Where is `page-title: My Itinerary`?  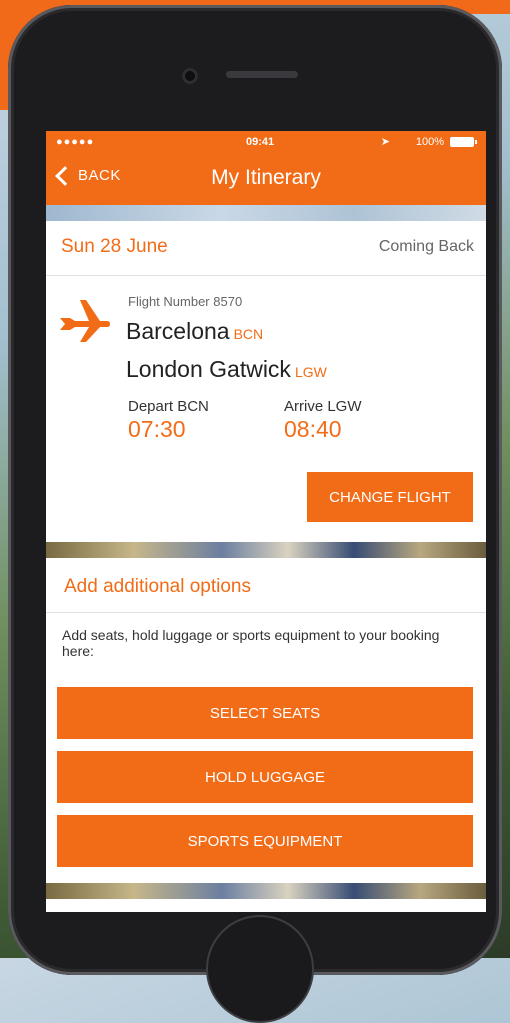 page-title: My Itinerary is located at coordinates (266, 177).